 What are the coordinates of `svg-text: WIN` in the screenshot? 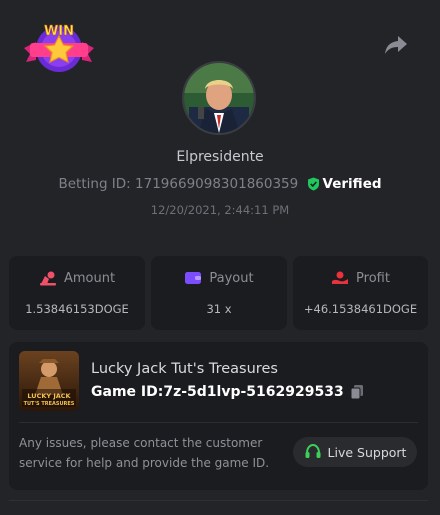 It's located at (59, 31).